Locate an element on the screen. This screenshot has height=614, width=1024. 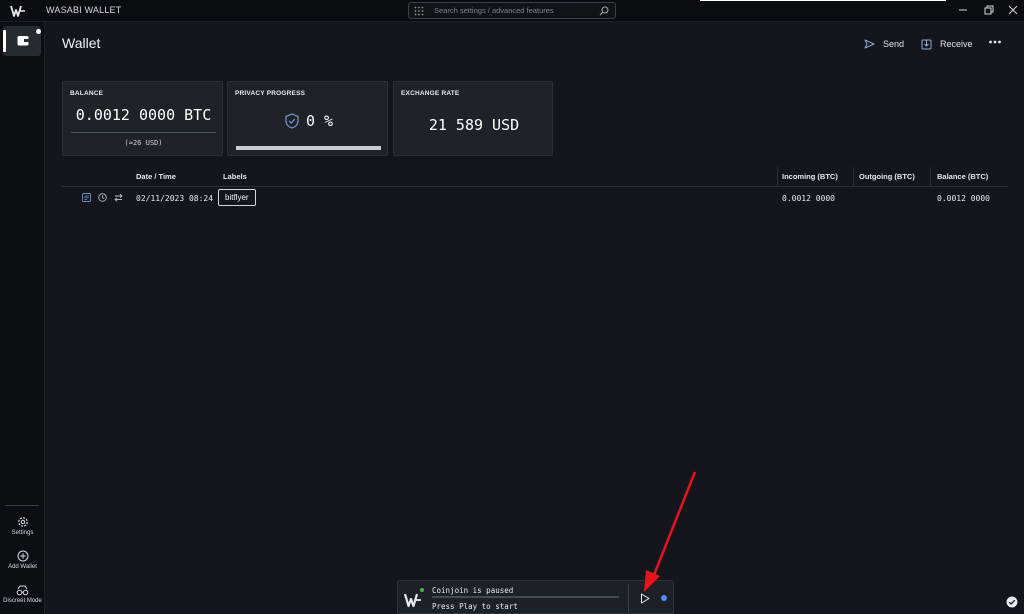
search-icon is located at coordinates (604, 11).